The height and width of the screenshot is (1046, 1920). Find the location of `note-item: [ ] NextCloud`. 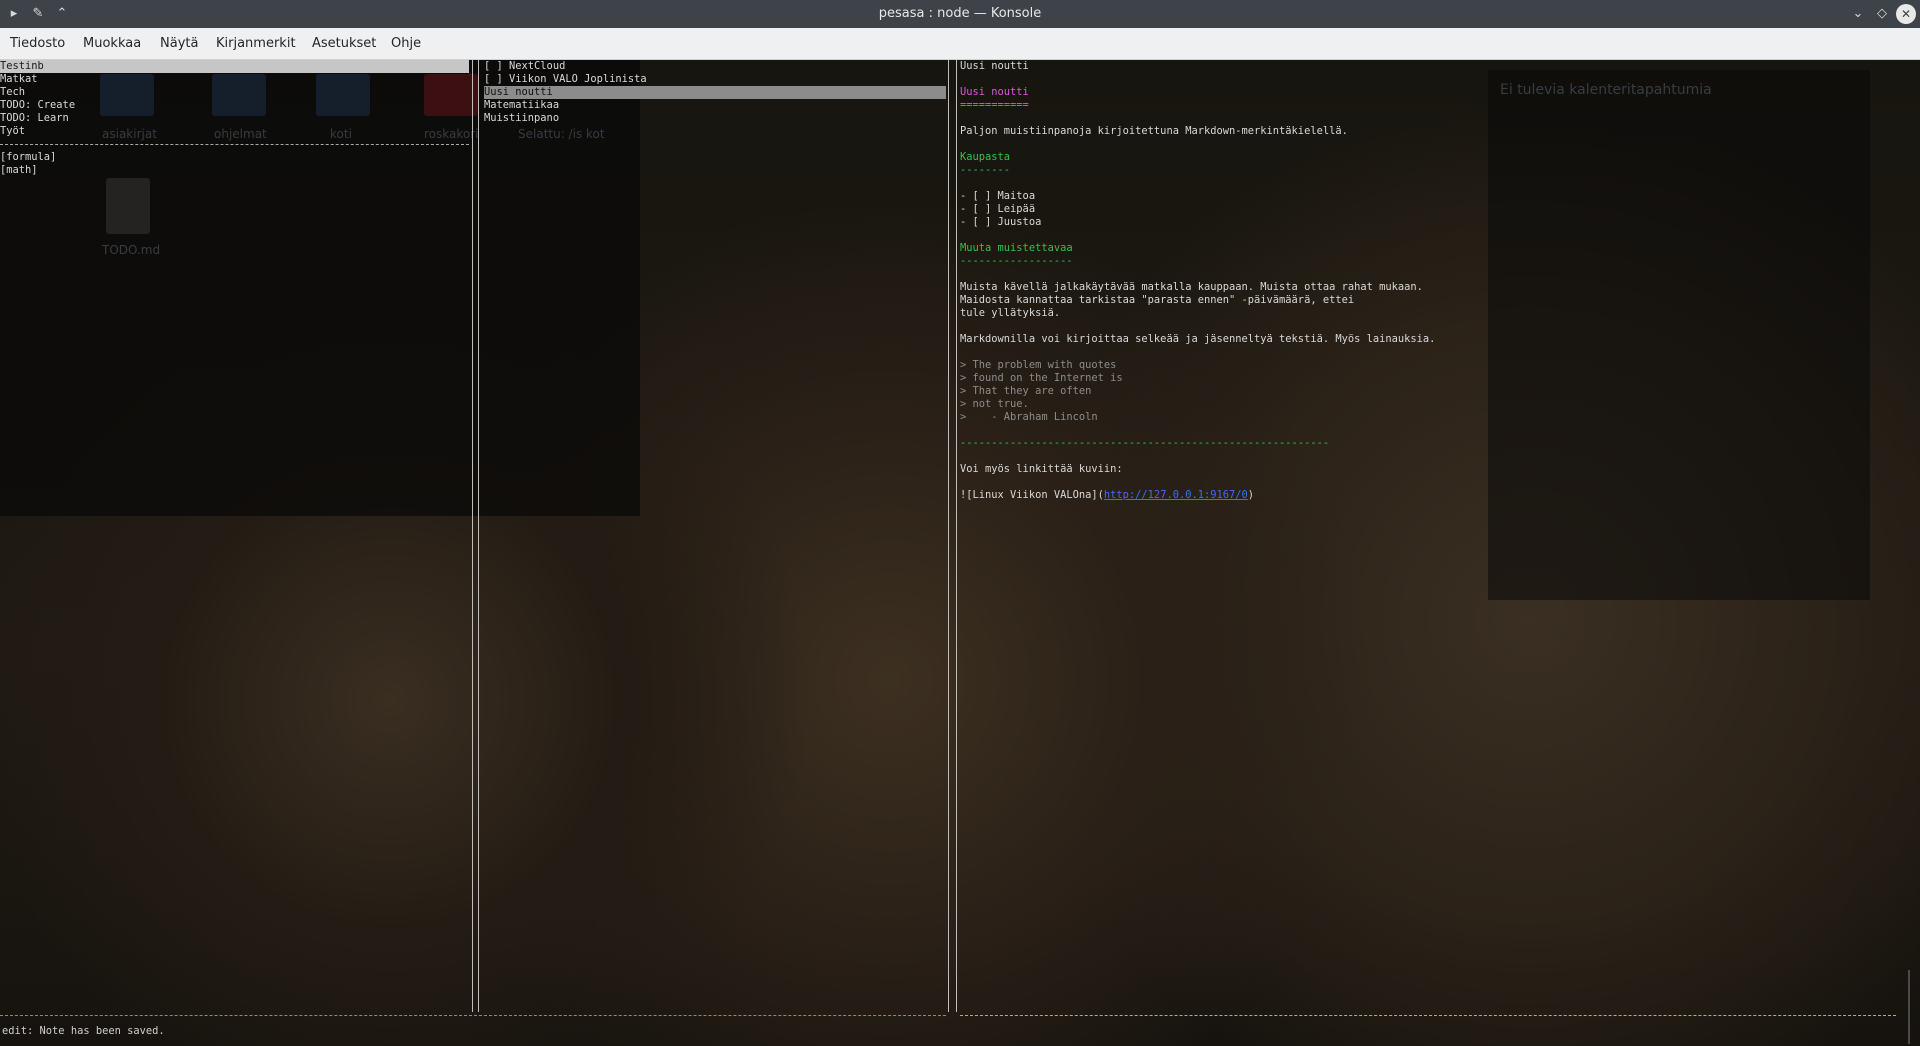

note-item: [ ] NextCloud is located at coordinates (524, 66).